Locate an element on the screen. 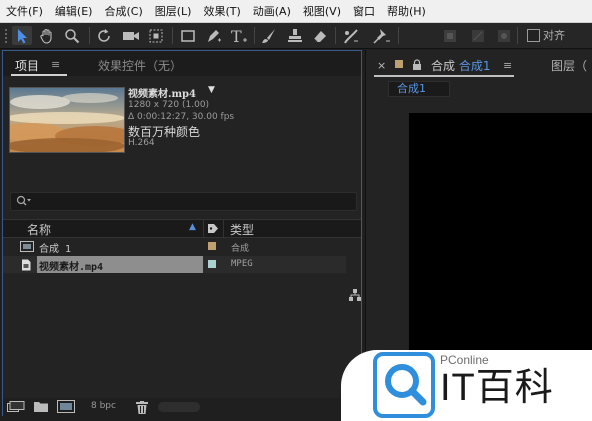  menu-window: 窗口 is located at coordinates (364, 11).